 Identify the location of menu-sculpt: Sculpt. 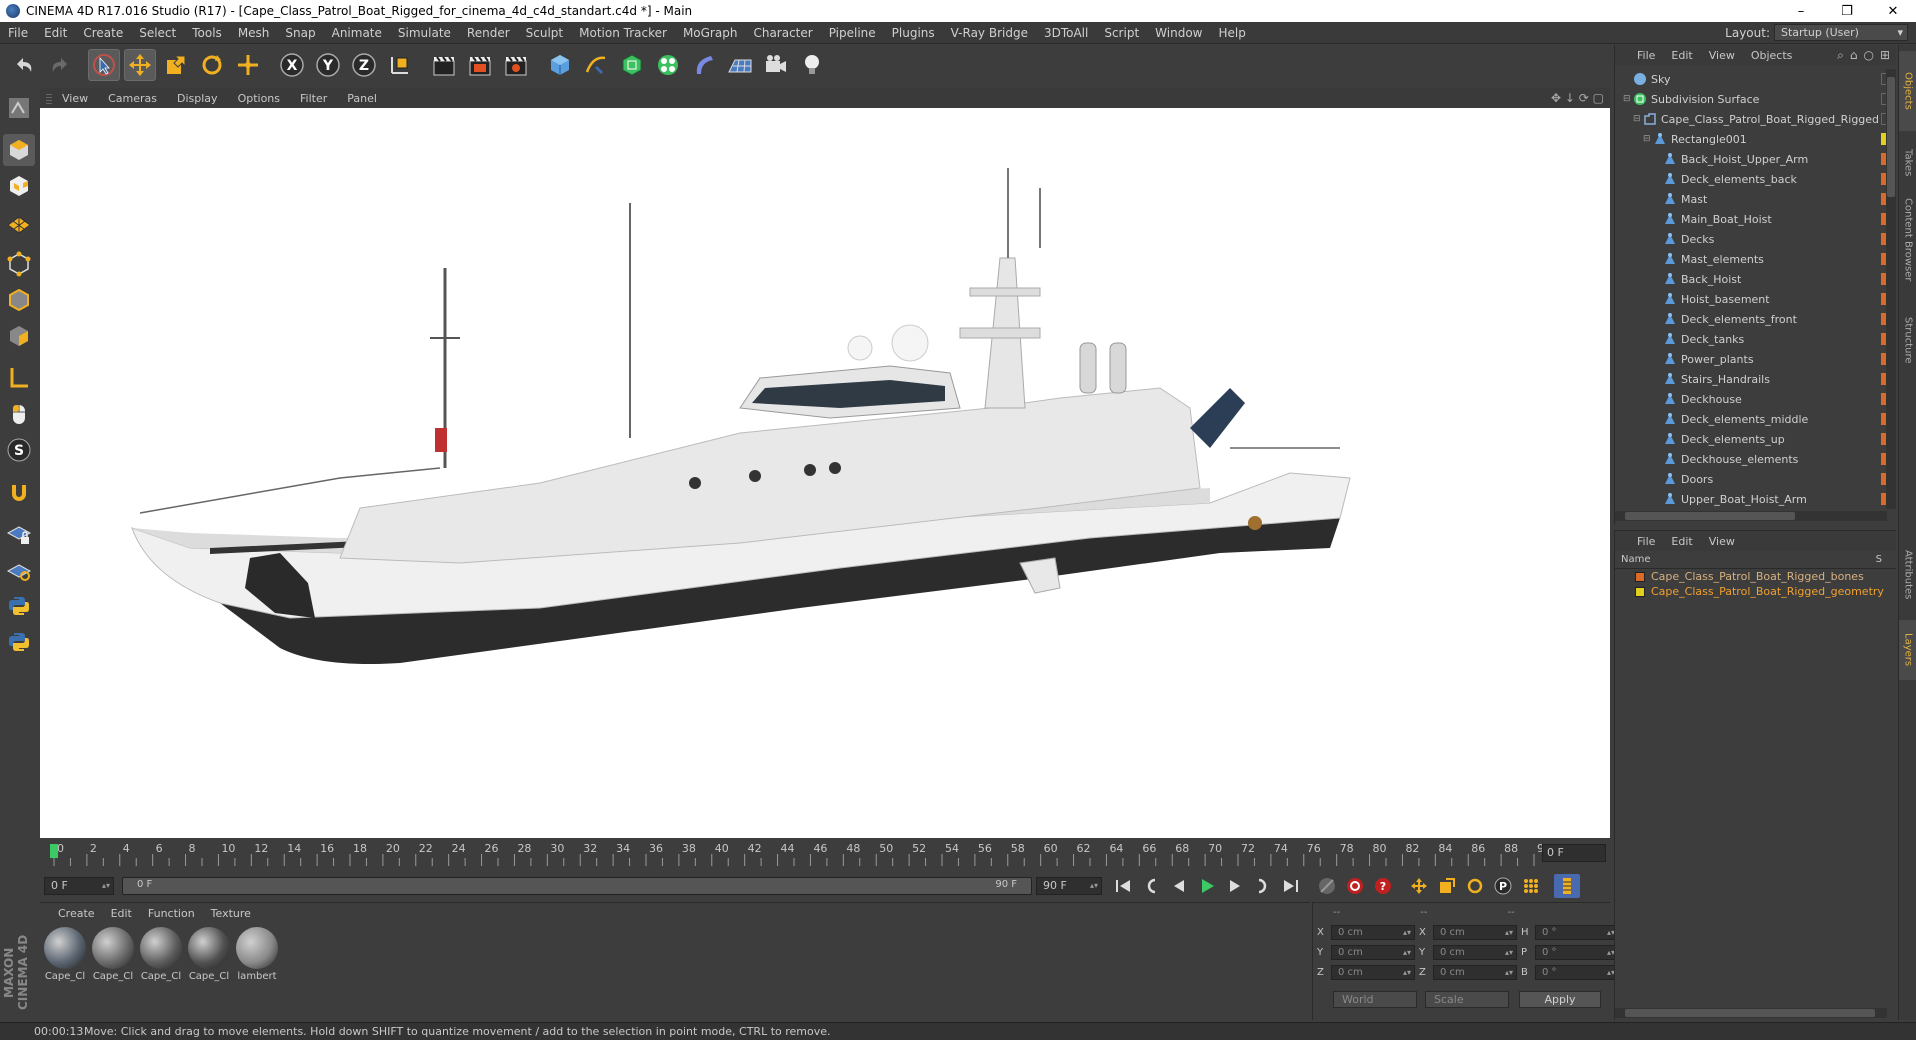
(544, 33).